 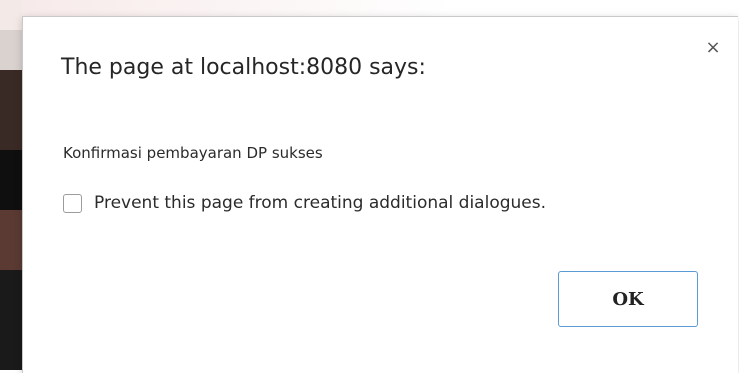 What do you see at coordinates (243, 67) in the screenshot?
I see `dialog-title: The page at localhost:8080 says:` at bounding box center [243, 67].